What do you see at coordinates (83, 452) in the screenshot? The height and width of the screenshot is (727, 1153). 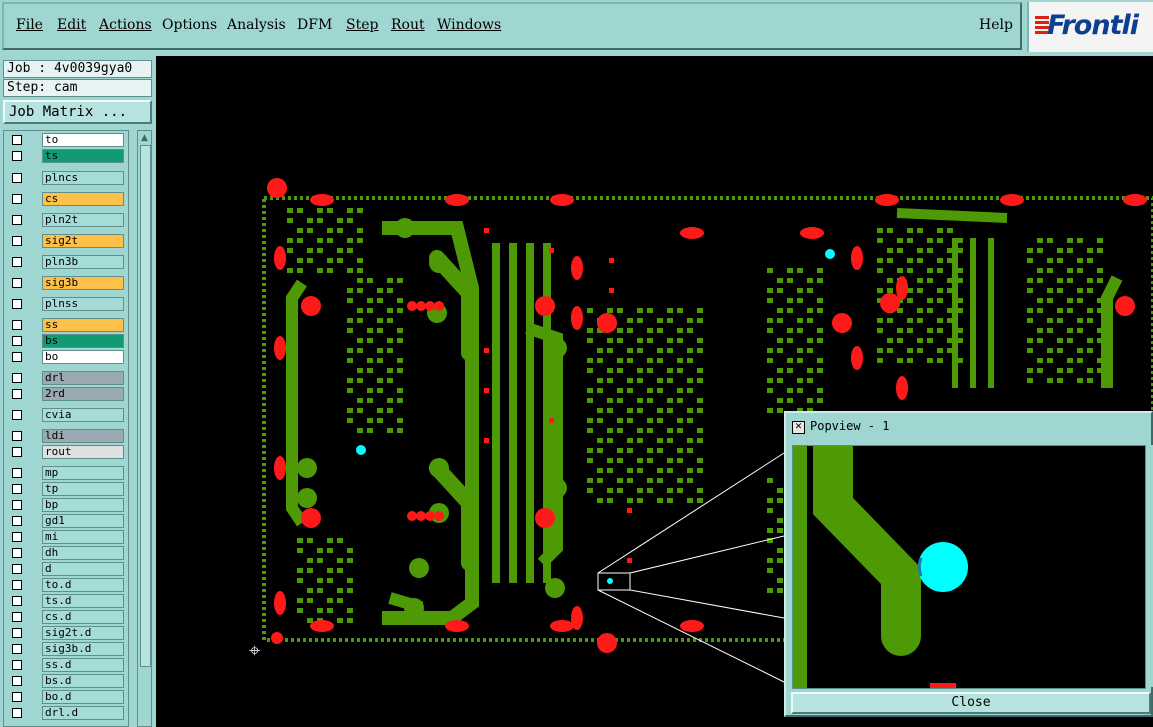 I see `layer-name: rout` at bounding box center [83, 452].